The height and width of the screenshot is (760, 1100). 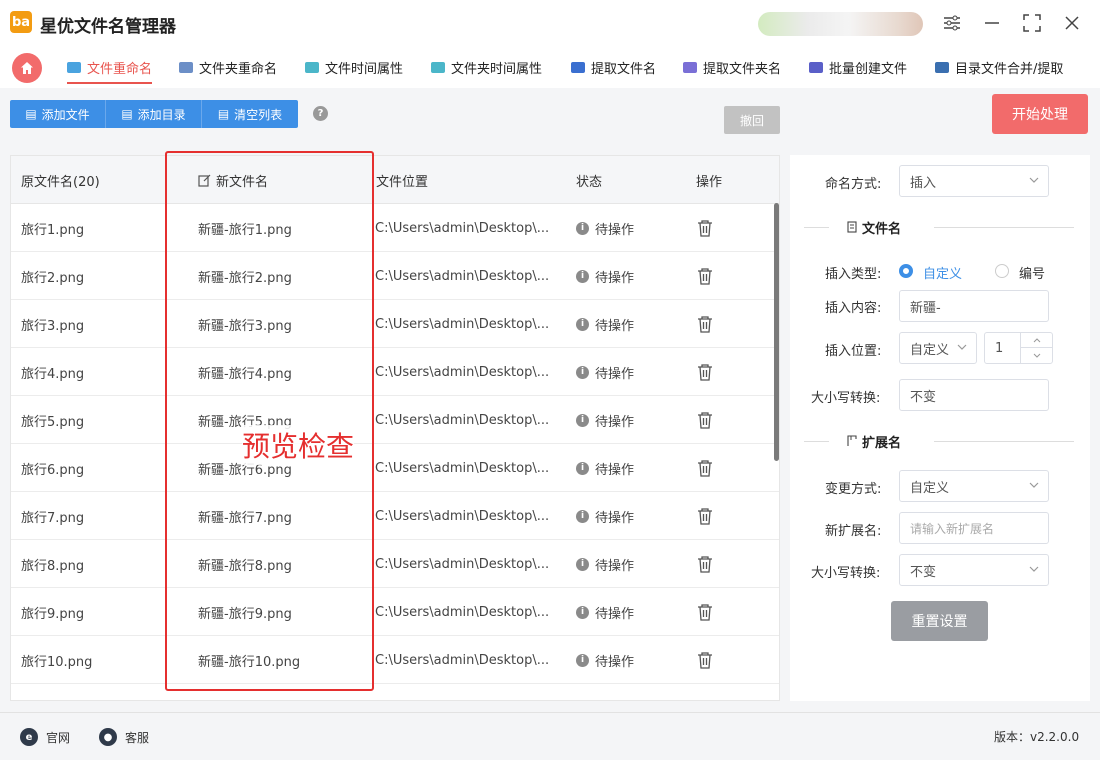 What do you see at coordinates (938, 348) in the screenshot?
I see `insert-position-select: 自定义` at bounding box center [938, 348].